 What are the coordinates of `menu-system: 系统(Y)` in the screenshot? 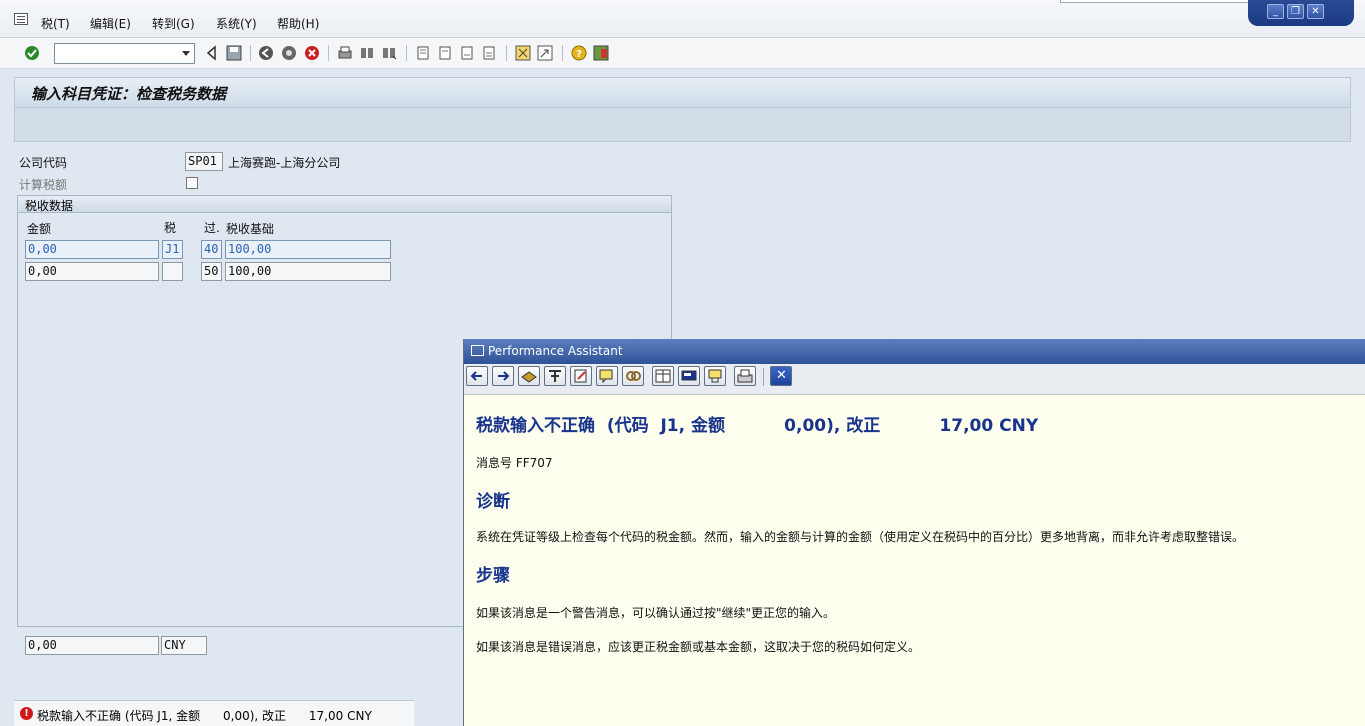 It's located at (236, 23).